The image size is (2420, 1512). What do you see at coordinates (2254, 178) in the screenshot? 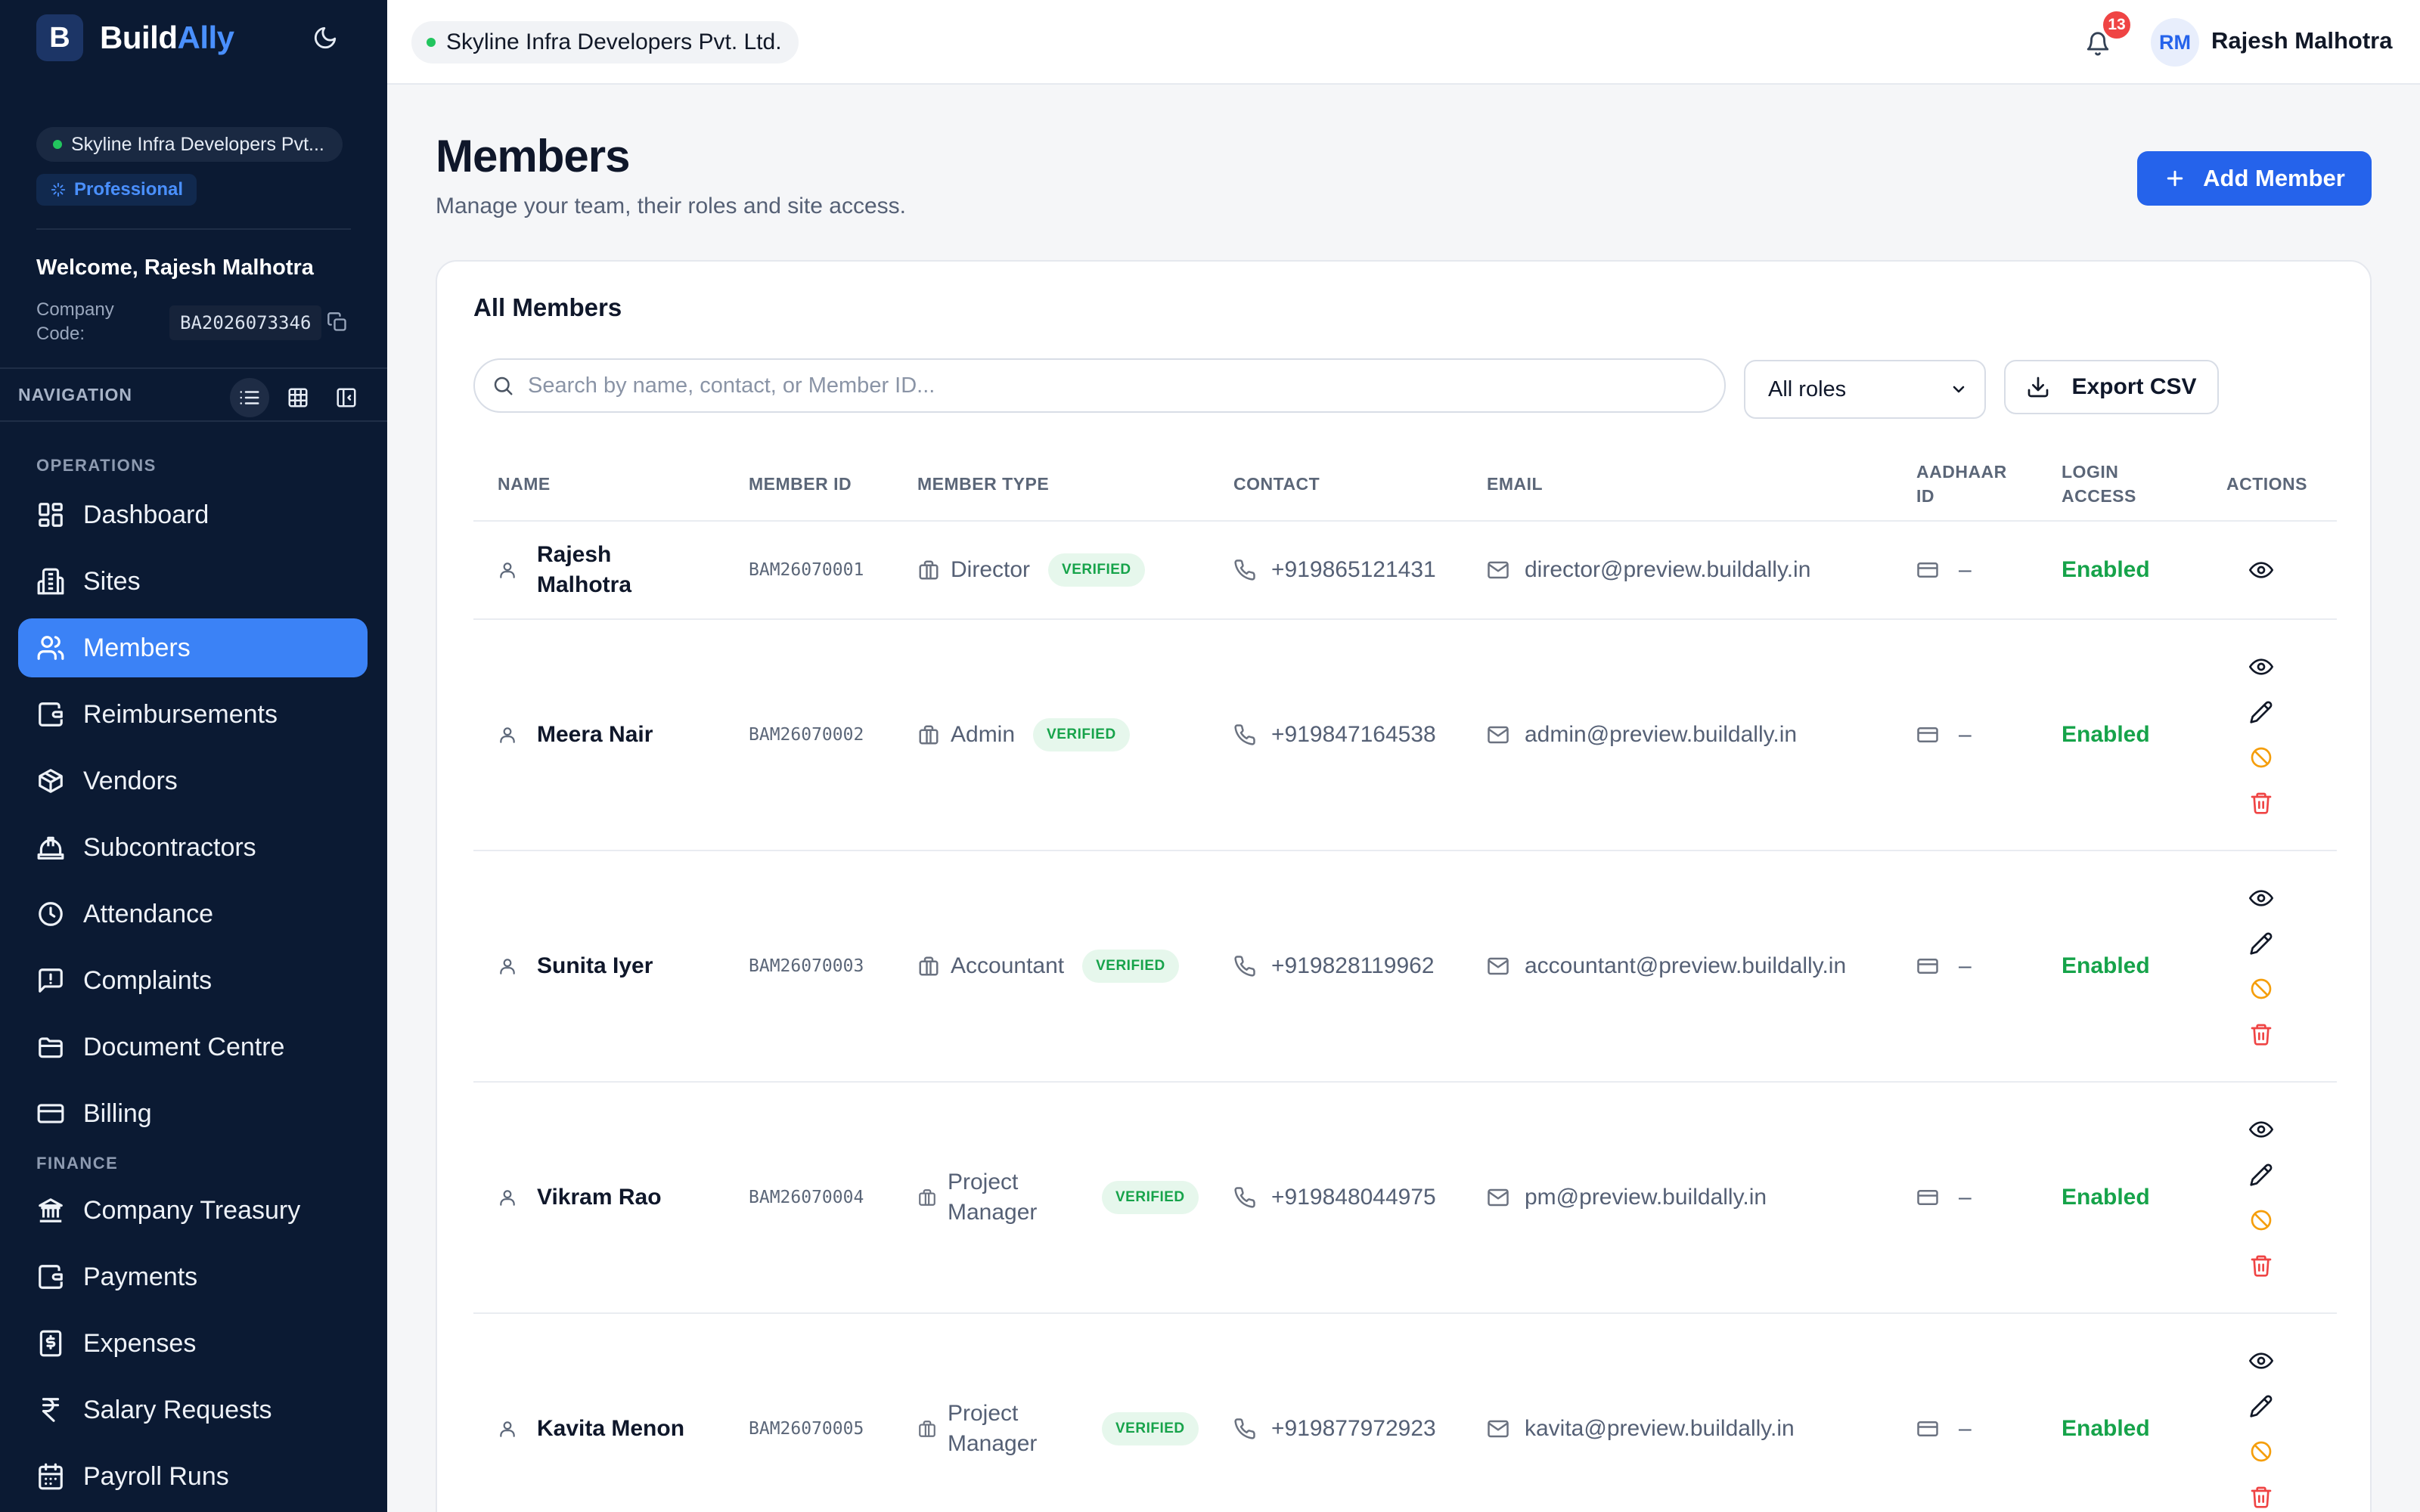
I see `add-member-button: Add Member` at bounding box center [2254, 178].